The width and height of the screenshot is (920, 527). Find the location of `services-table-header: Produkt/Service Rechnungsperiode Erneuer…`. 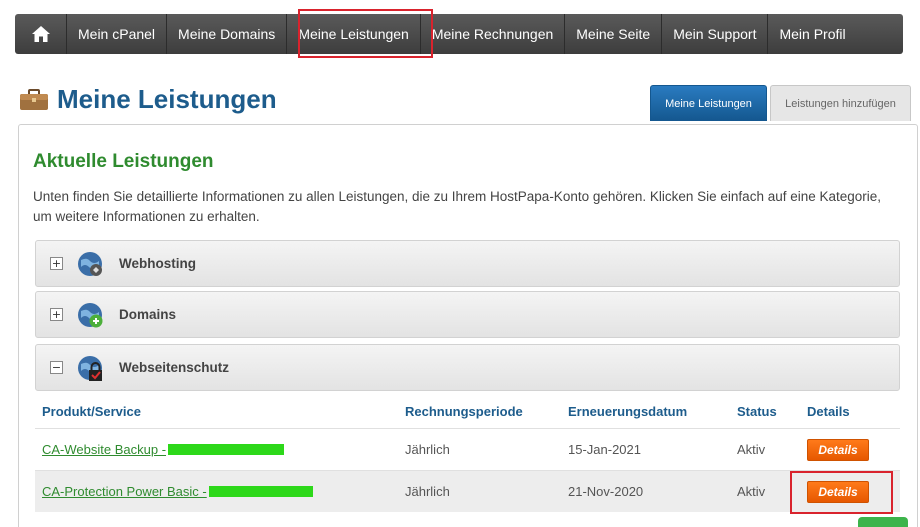

services-table-header: Produkt/Service Rechnungsperiode Erneuer… is located at coordinates (467, 411).